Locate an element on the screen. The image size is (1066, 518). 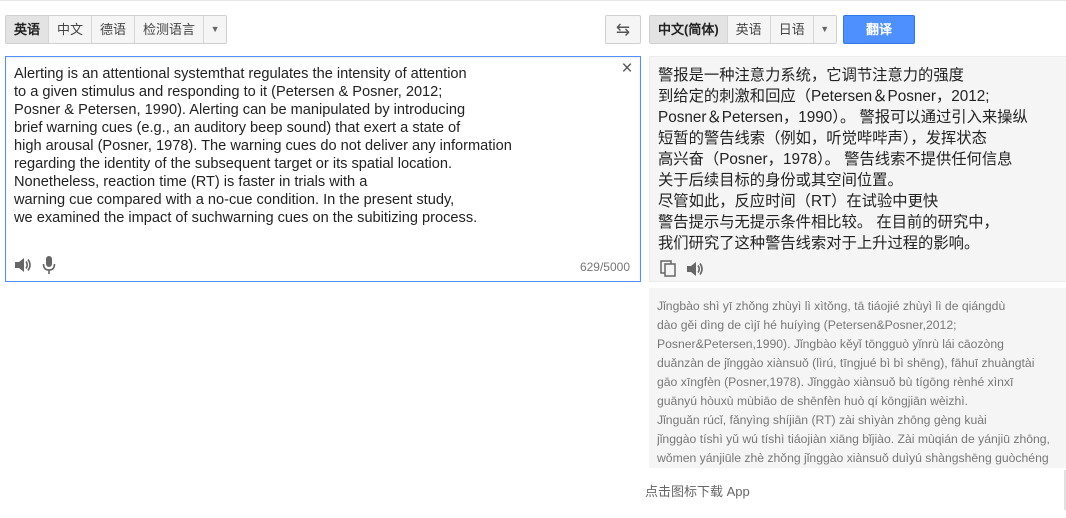
translation-listen-button is located at coordinates (695, 269).